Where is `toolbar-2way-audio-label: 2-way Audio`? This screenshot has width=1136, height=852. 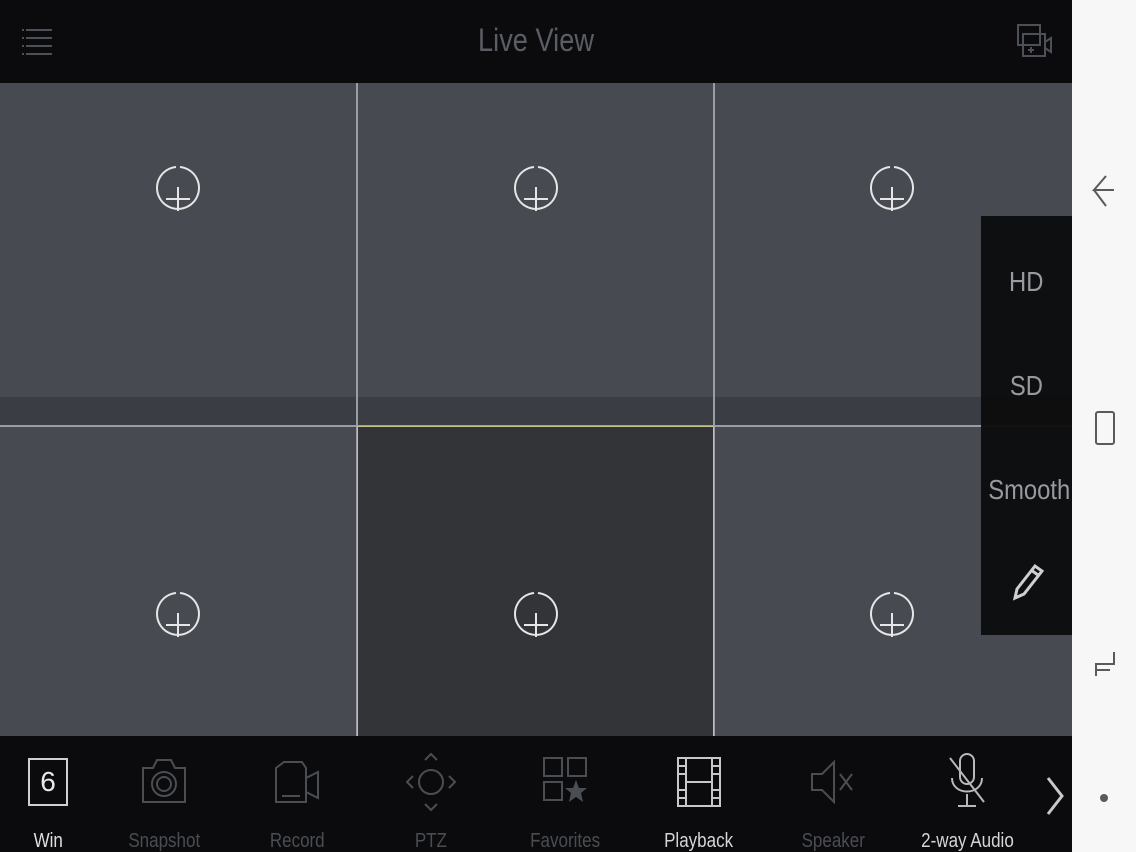 toolbar-2way-audio-label: 2-way Audio is located at coordinates (967, 841).